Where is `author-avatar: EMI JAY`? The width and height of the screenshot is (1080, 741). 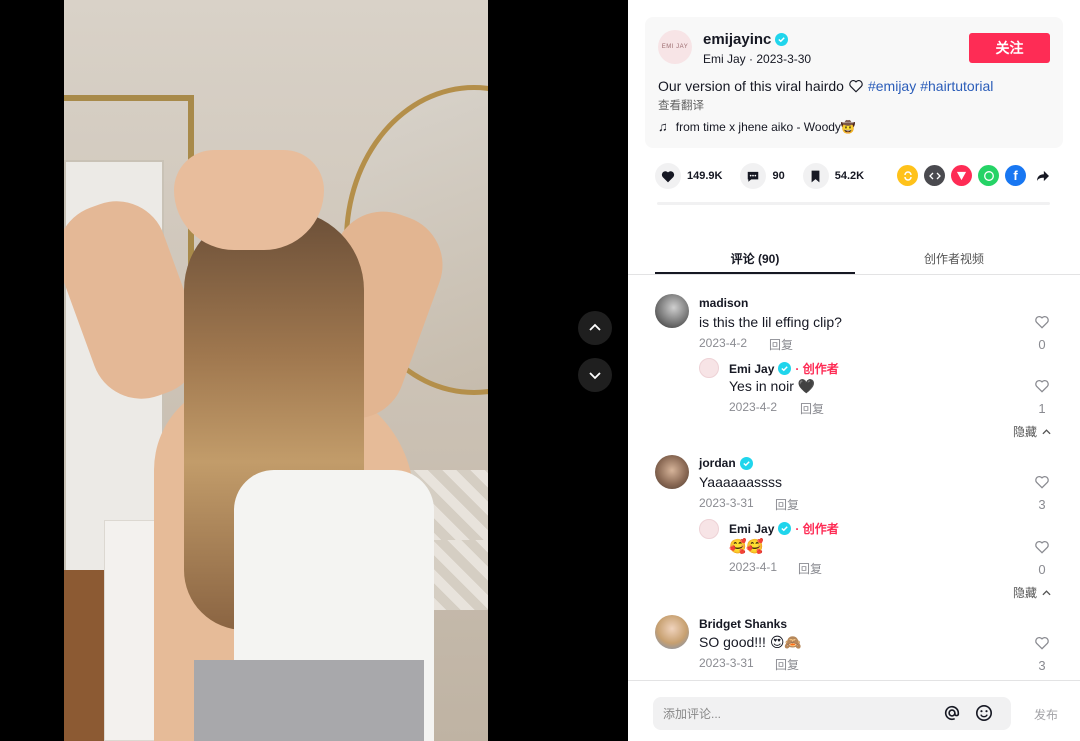
author-avatar: EMI JAY is located at coordinates (675, 47).